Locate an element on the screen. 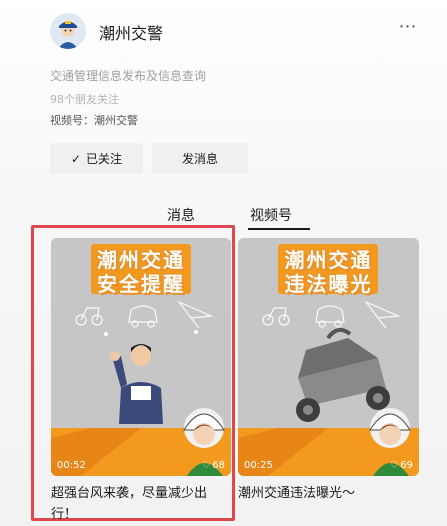 This screenshot has height=526, width=447. account-avatar is located at coordinates (68, 31).